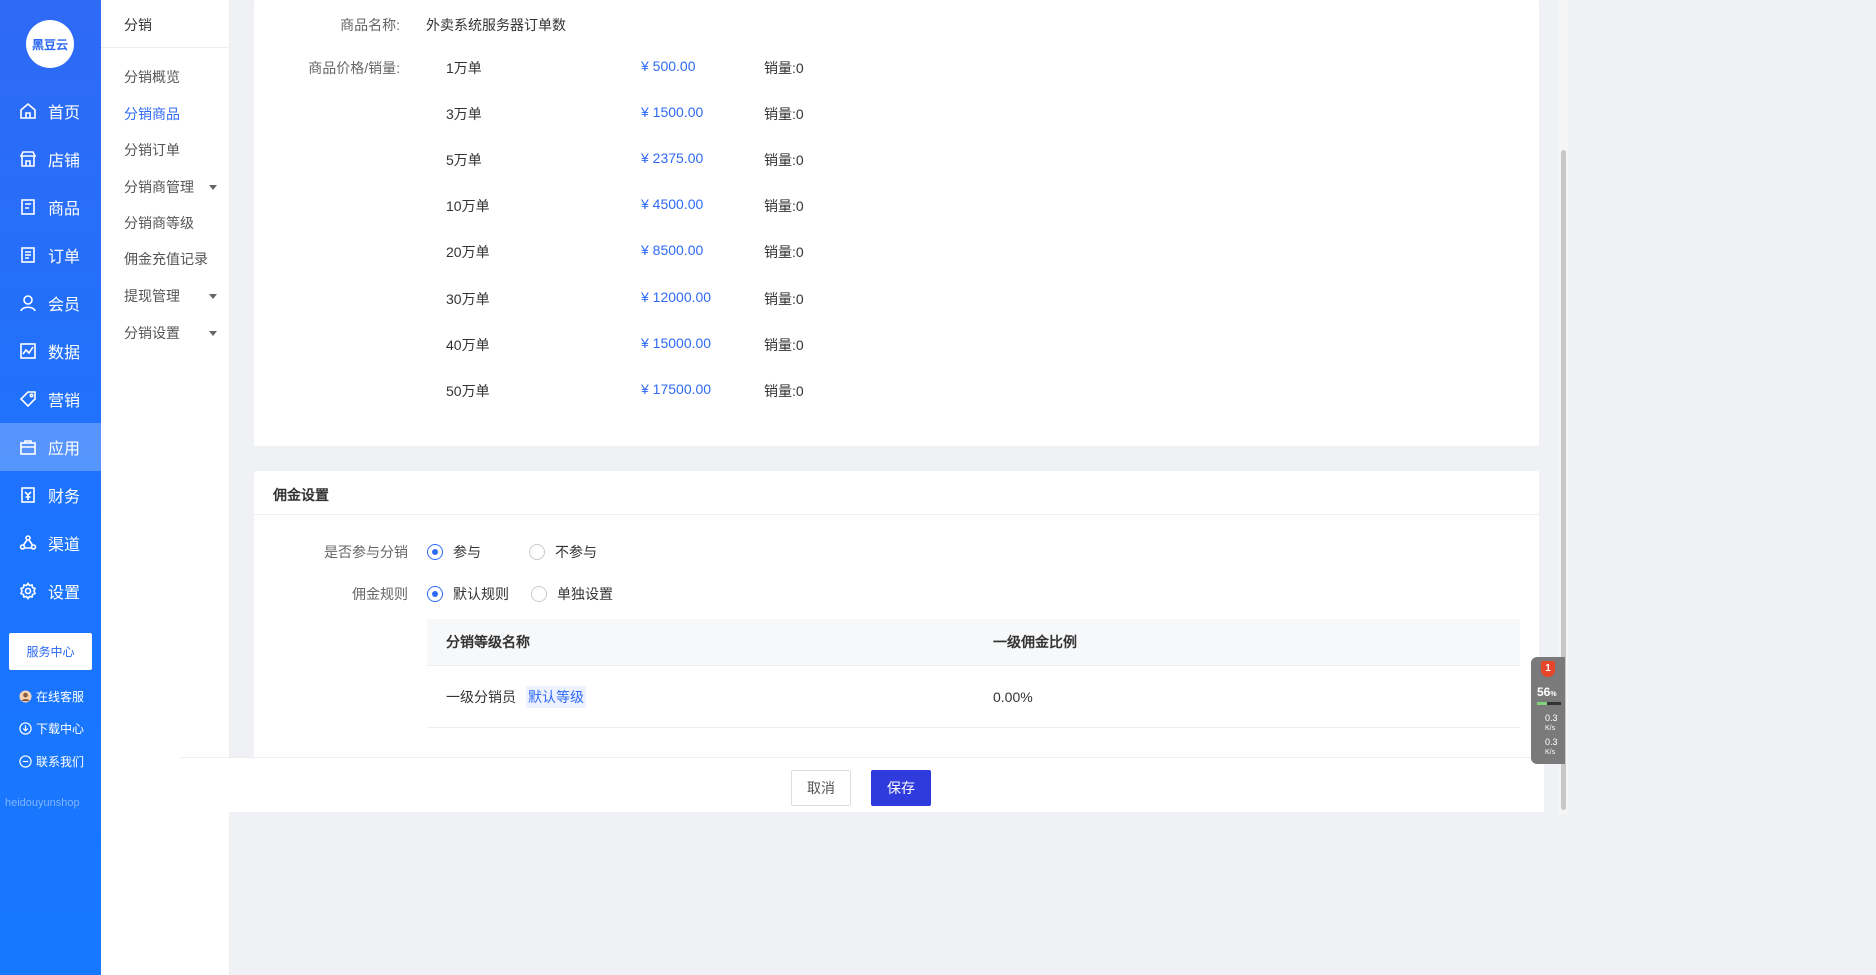 Image resolution: width=1876 pixels, height=975 pixels. Describe the element at coordinates (468, 345) in the screenshot. I see `sku-name: 40万单` at that location.